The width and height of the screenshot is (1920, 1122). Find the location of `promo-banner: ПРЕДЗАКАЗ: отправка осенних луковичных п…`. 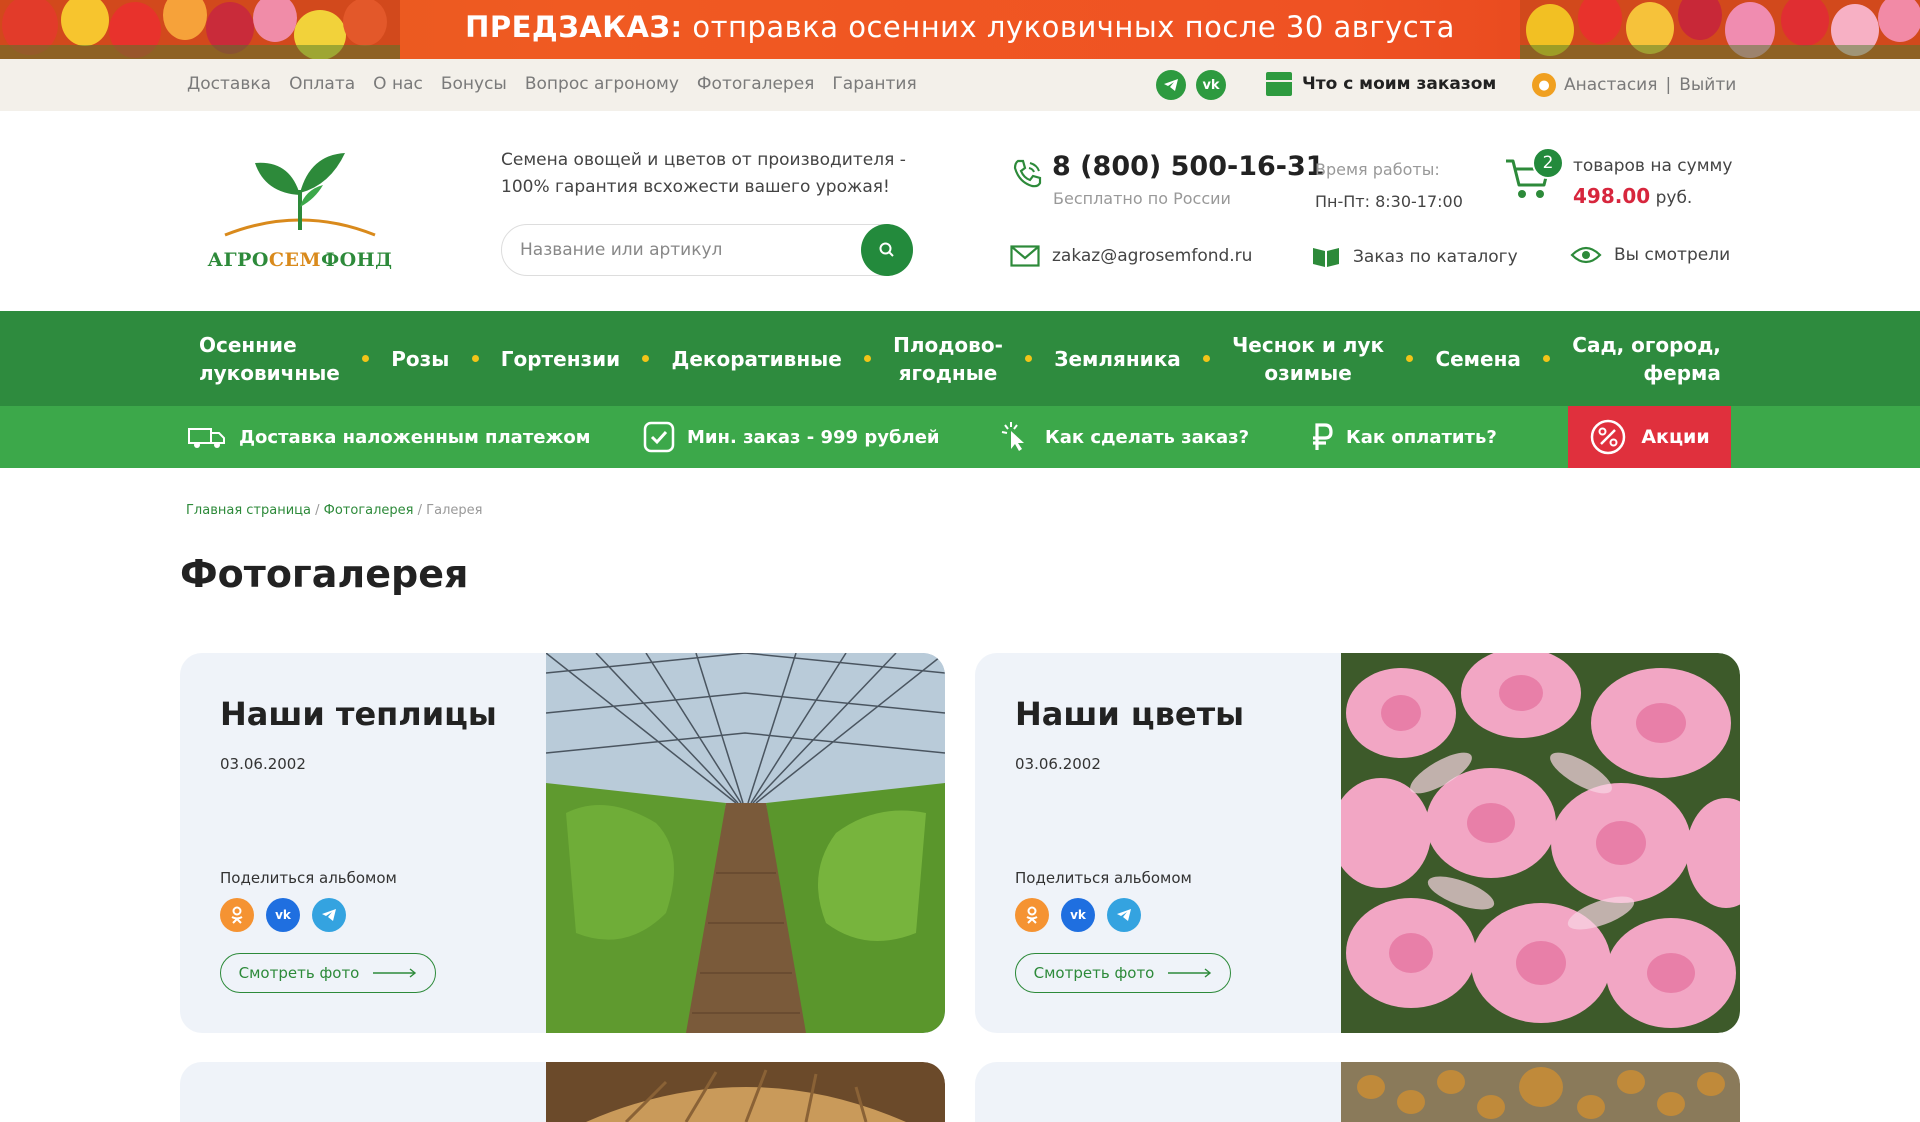

promo-banner: ПРЕДЗАКАЗ: отправка осенних луковичных п… is located at coordinates (960, 29).